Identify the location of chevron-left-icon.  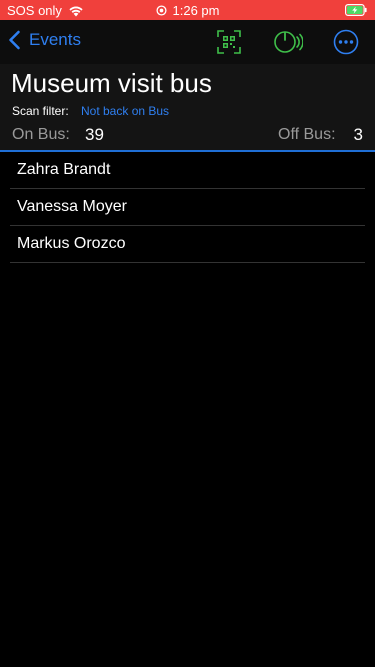
(14, 40).